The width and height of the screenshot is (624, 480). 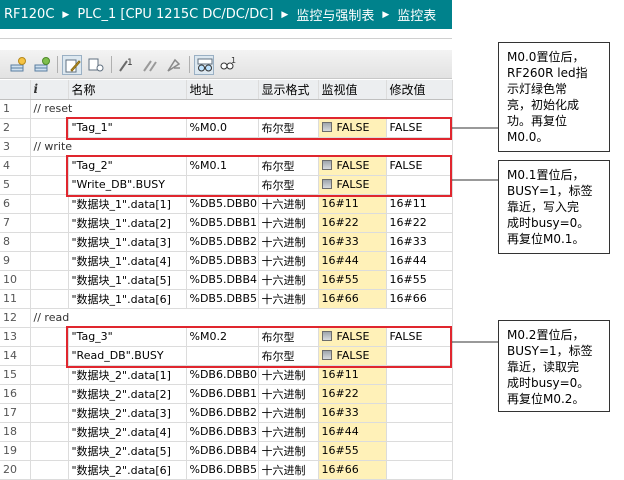 I want to click on callout-line: 亮，初始化成, so click(x=543, y=105).